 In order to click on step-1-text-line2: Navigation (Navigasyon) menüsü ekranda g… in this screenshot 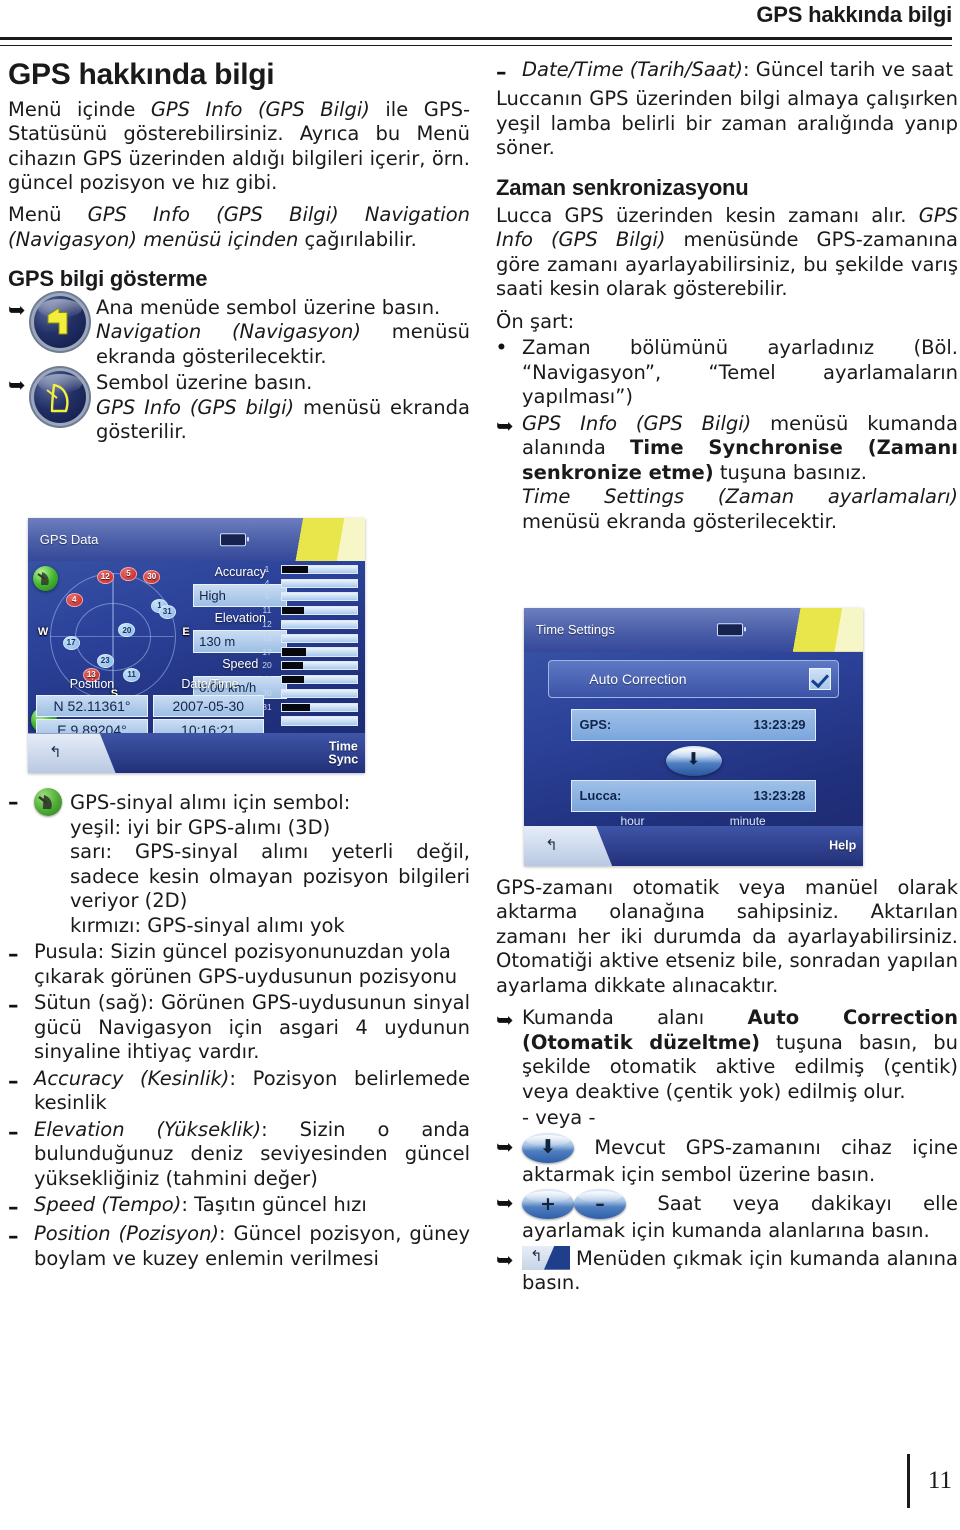, I will do `click(252, 344)`.